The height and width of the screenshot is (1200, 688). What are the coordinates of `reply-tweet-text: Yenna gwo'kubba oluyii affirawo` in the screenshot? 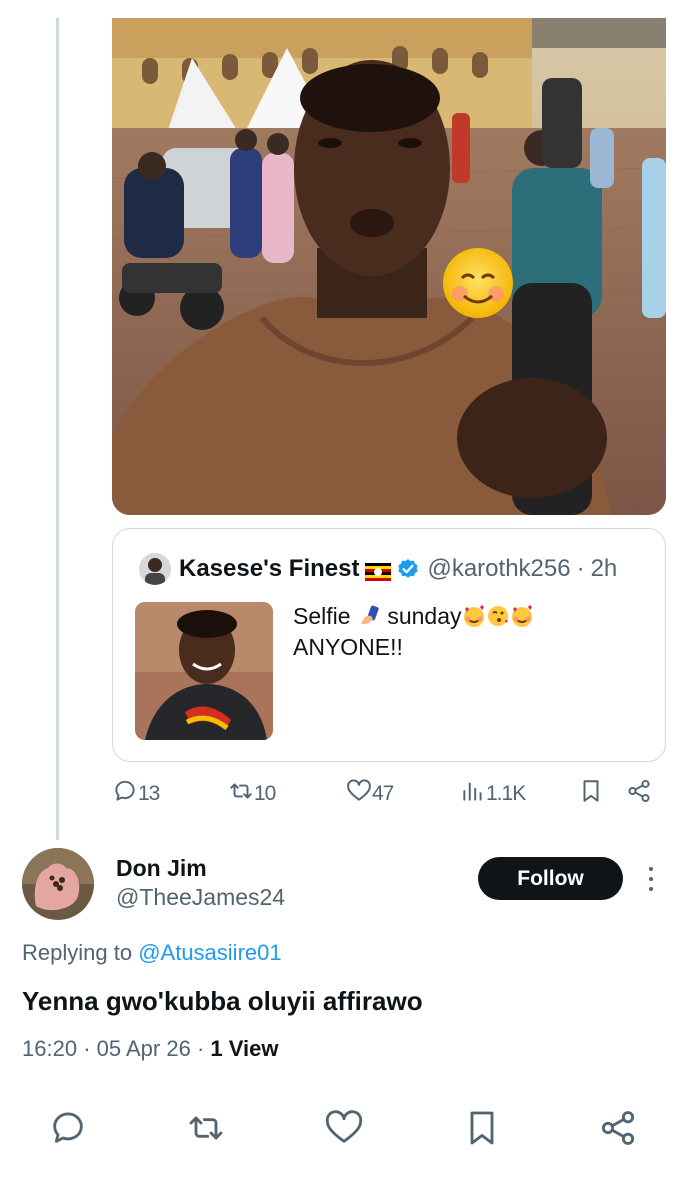 It's located at (222, 1001).